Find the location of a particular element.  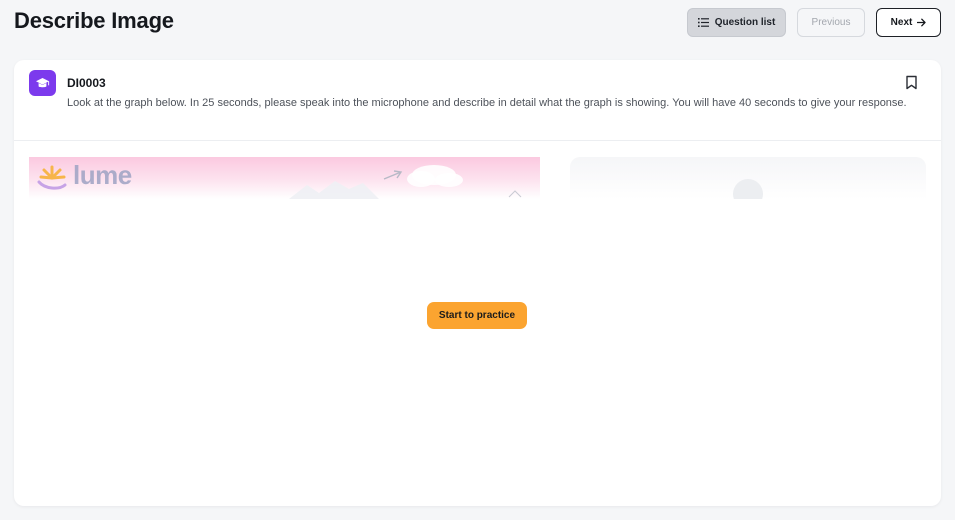

microphone-placeholder-icon is located at coordinates (748, 189).